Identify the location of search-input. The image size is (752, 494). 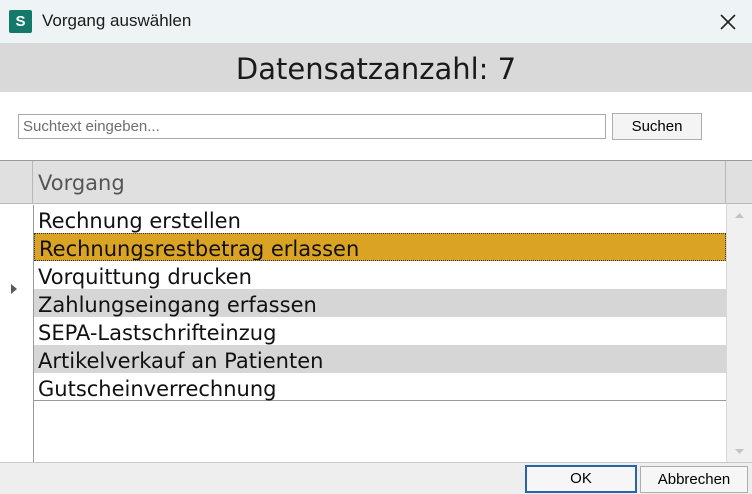
(312, 126).